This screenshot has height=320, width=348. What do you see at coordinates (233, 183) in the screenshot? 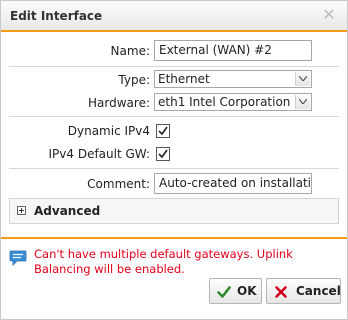
I see `comment-input: Auto-created on installation` at bounding box center [233, 183].